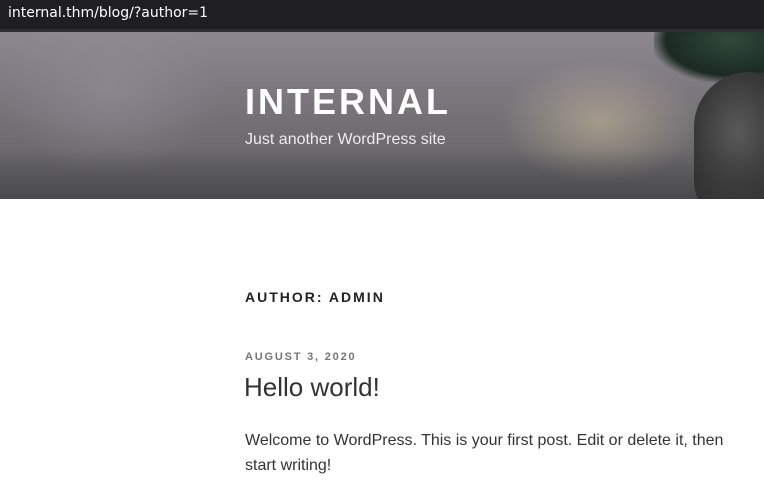 The width and height of the screenshot is (764, 499). What do you see at coordinates (382, 16) in the screenshot?
I see `browser-address-bar: internal.thm/blog/?author=1` at bounding box center [382, 16].